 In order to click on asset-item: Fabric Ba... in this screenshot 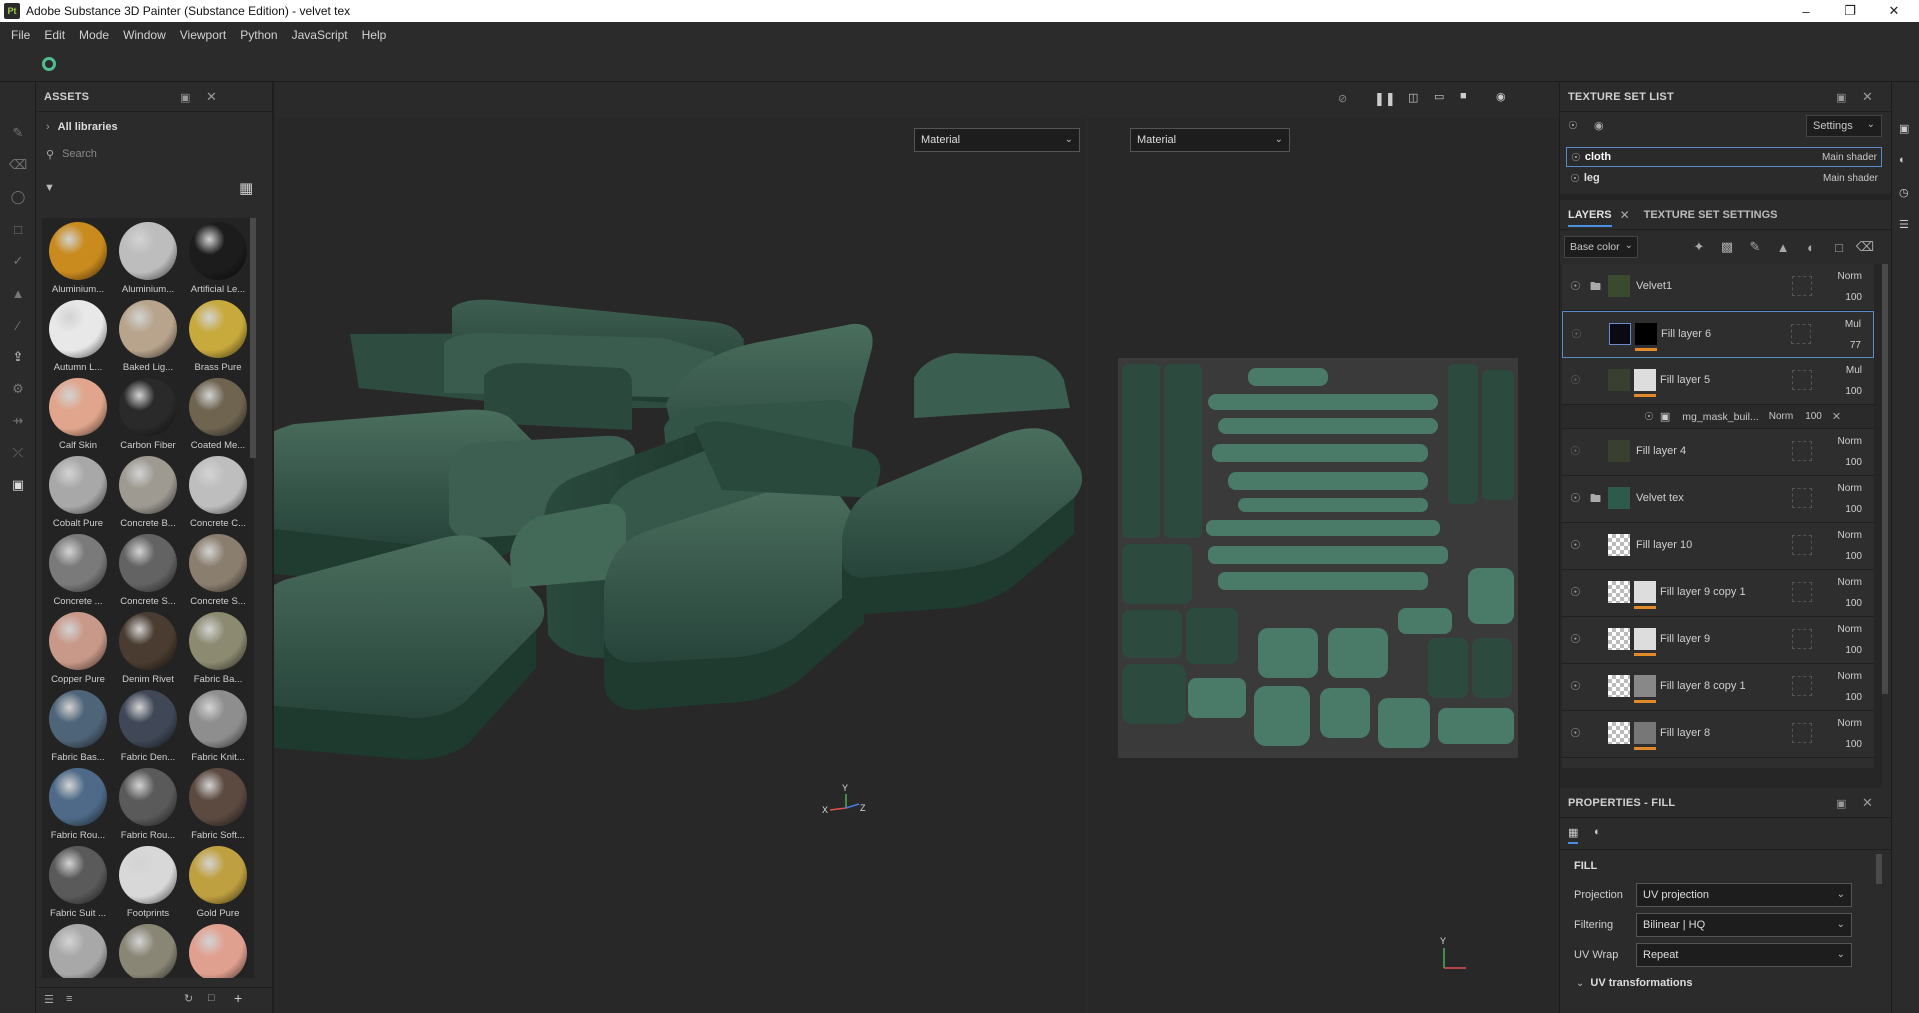, I will do `click(218, 647)`.